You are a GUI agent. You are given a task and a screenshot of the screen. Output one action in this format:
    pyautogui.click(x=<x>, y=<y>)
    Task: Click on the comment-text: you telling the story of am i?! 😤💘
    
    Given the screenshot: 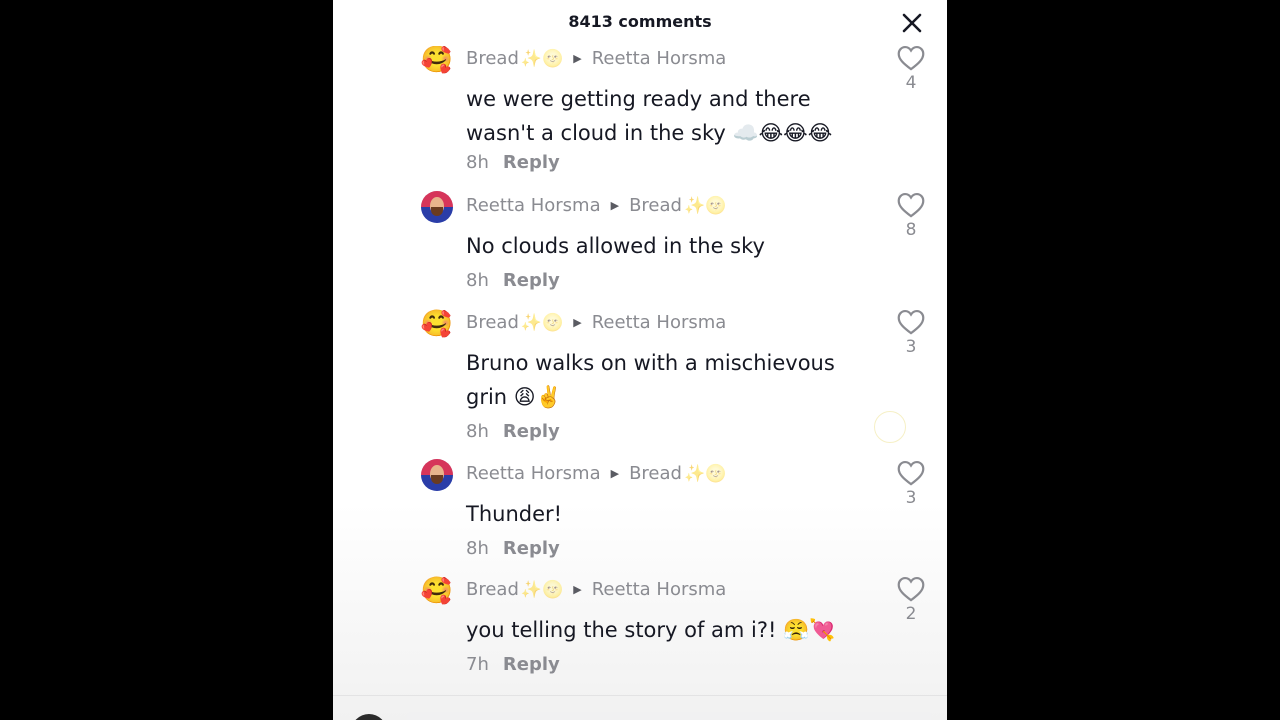 What is the action you would take?
    pyautogui.click(x=651, y=630)
    